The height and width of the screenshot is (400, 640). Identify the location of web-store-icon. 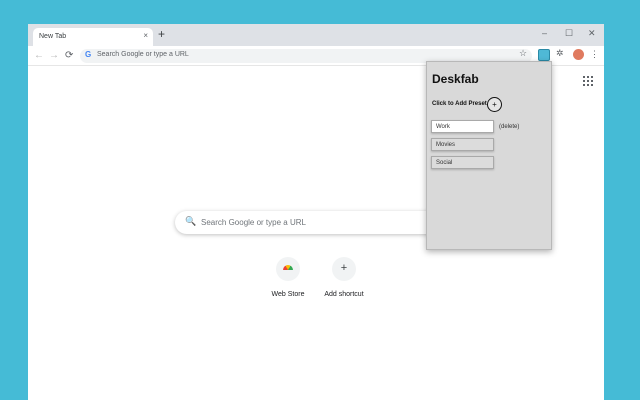
(288, 267).